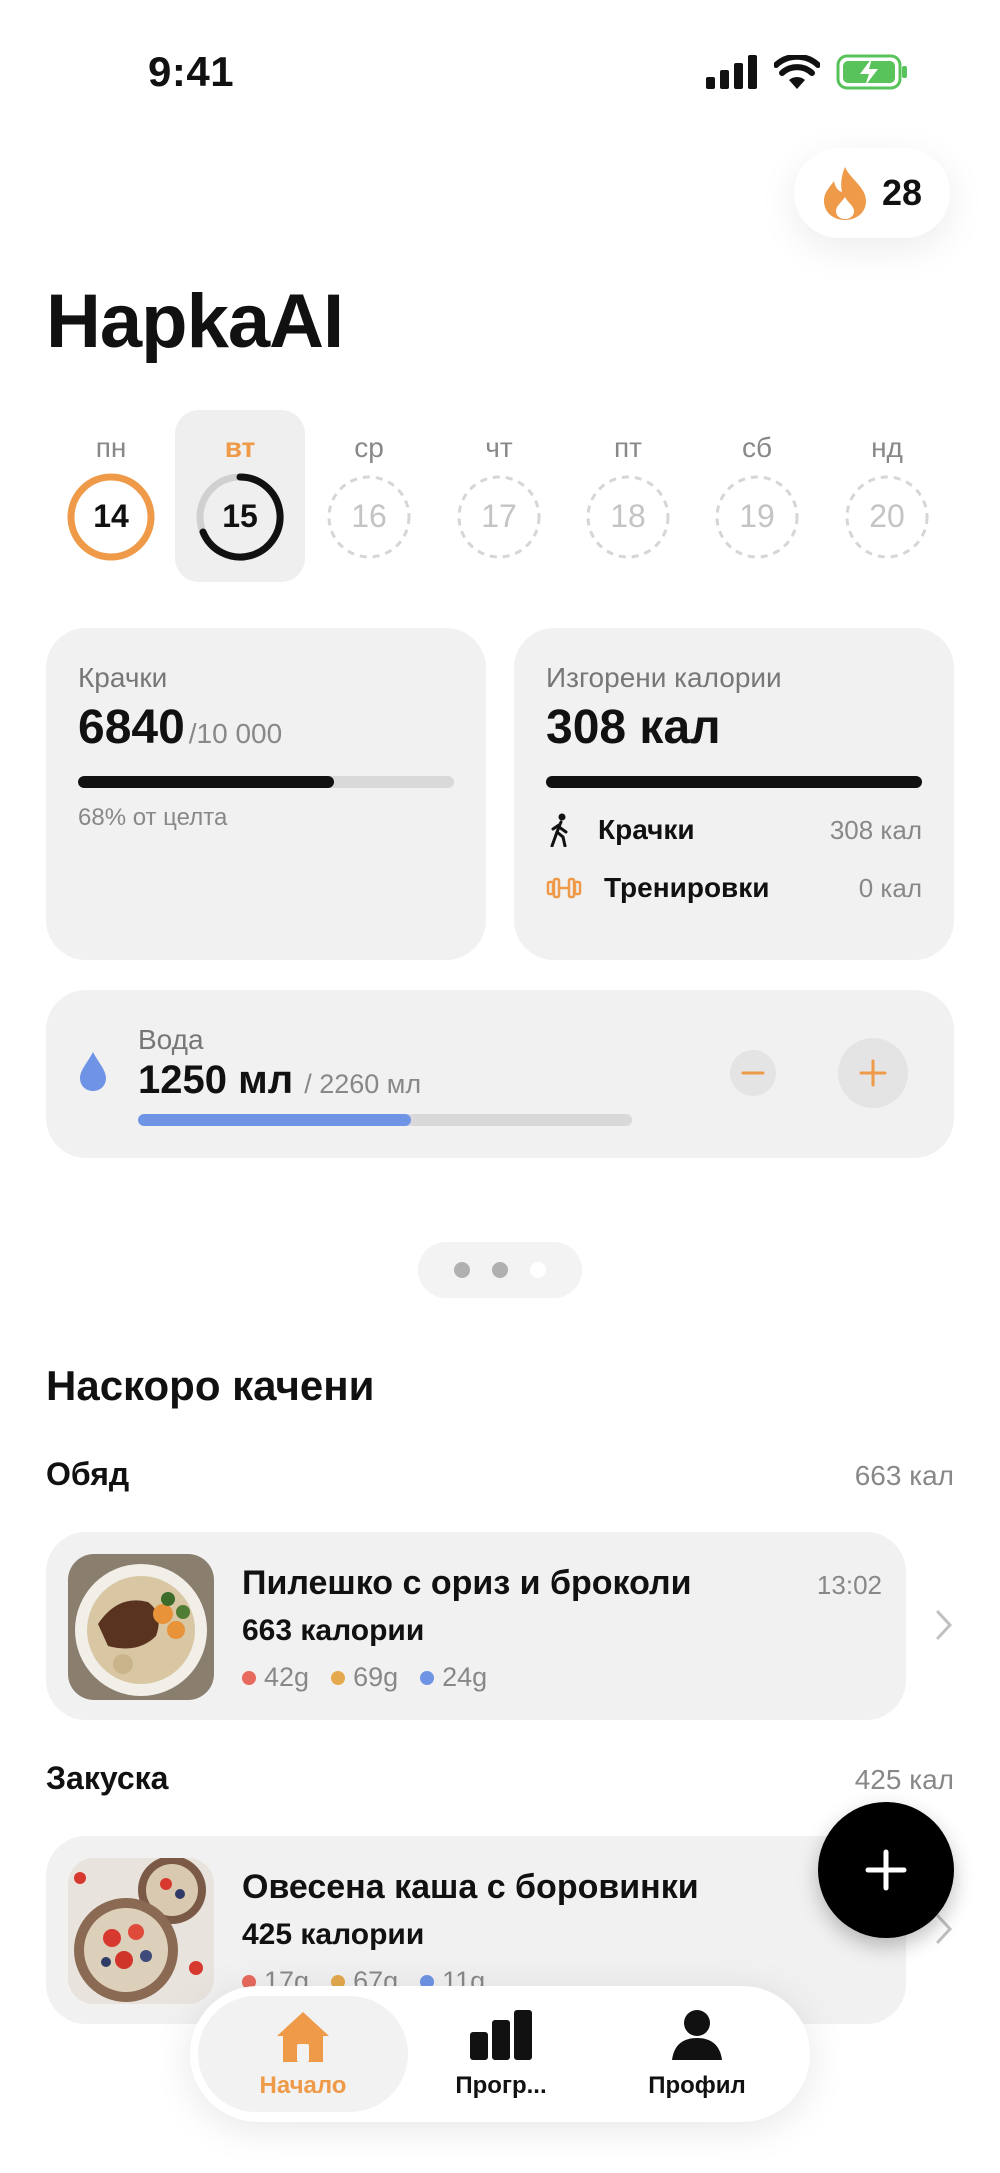 Image resolution: width=1000 pixels, height=2173 pixels. I want to click on meal-time: 13:02, so click(849, 1585).